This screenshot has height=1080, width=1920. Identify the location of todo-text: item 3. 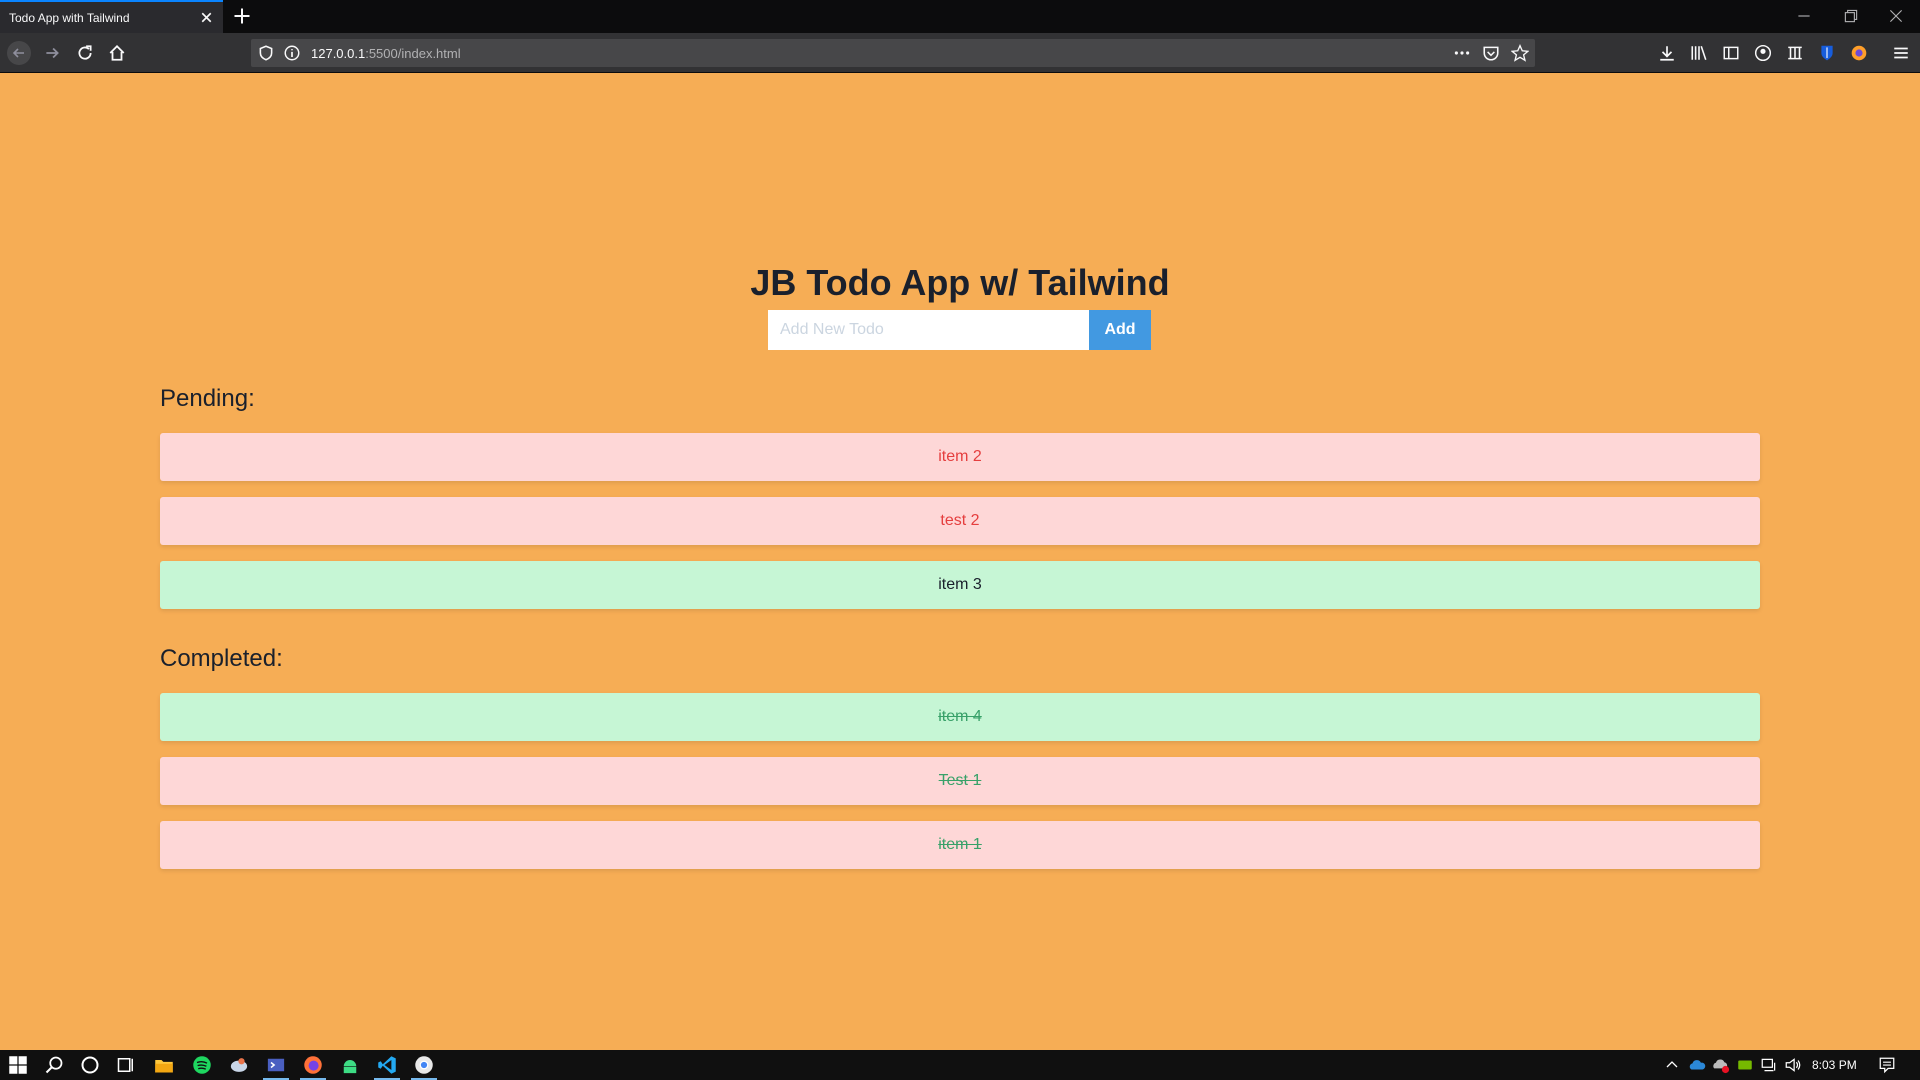
(960, 584).